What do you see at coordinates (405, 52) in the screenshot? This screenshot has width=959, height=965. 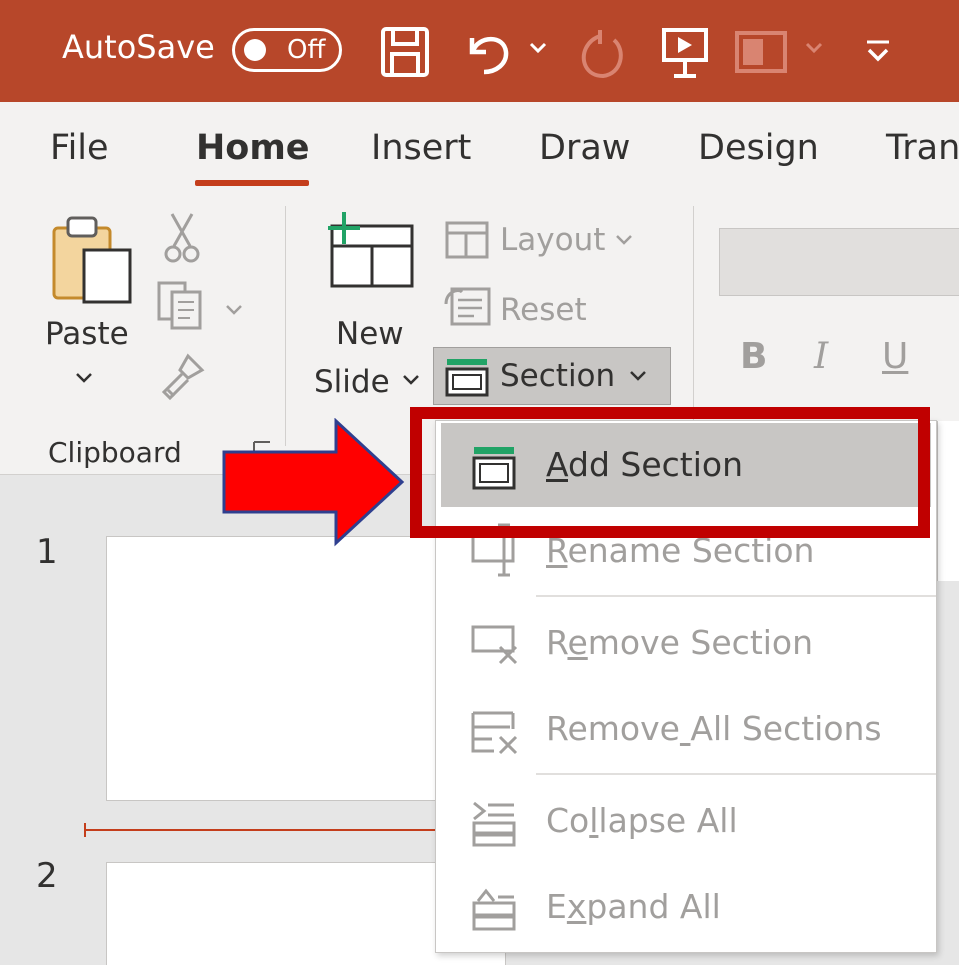 I see `save-icon` at bounding box center [405, 52].